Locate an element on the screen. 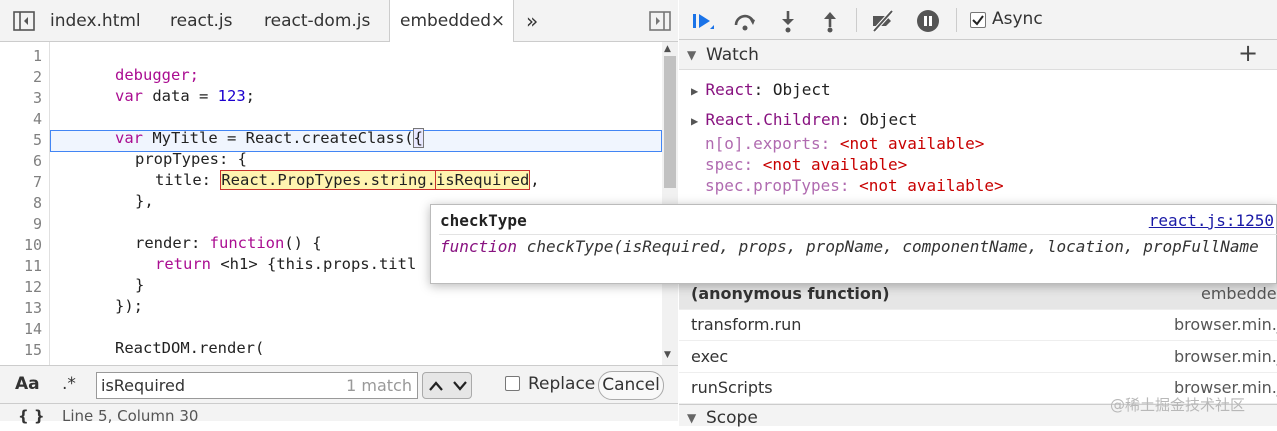 Image resolution: width=1277 pixels, height=431 pixels. checkmark-icon is located at coordinates (978, 20).